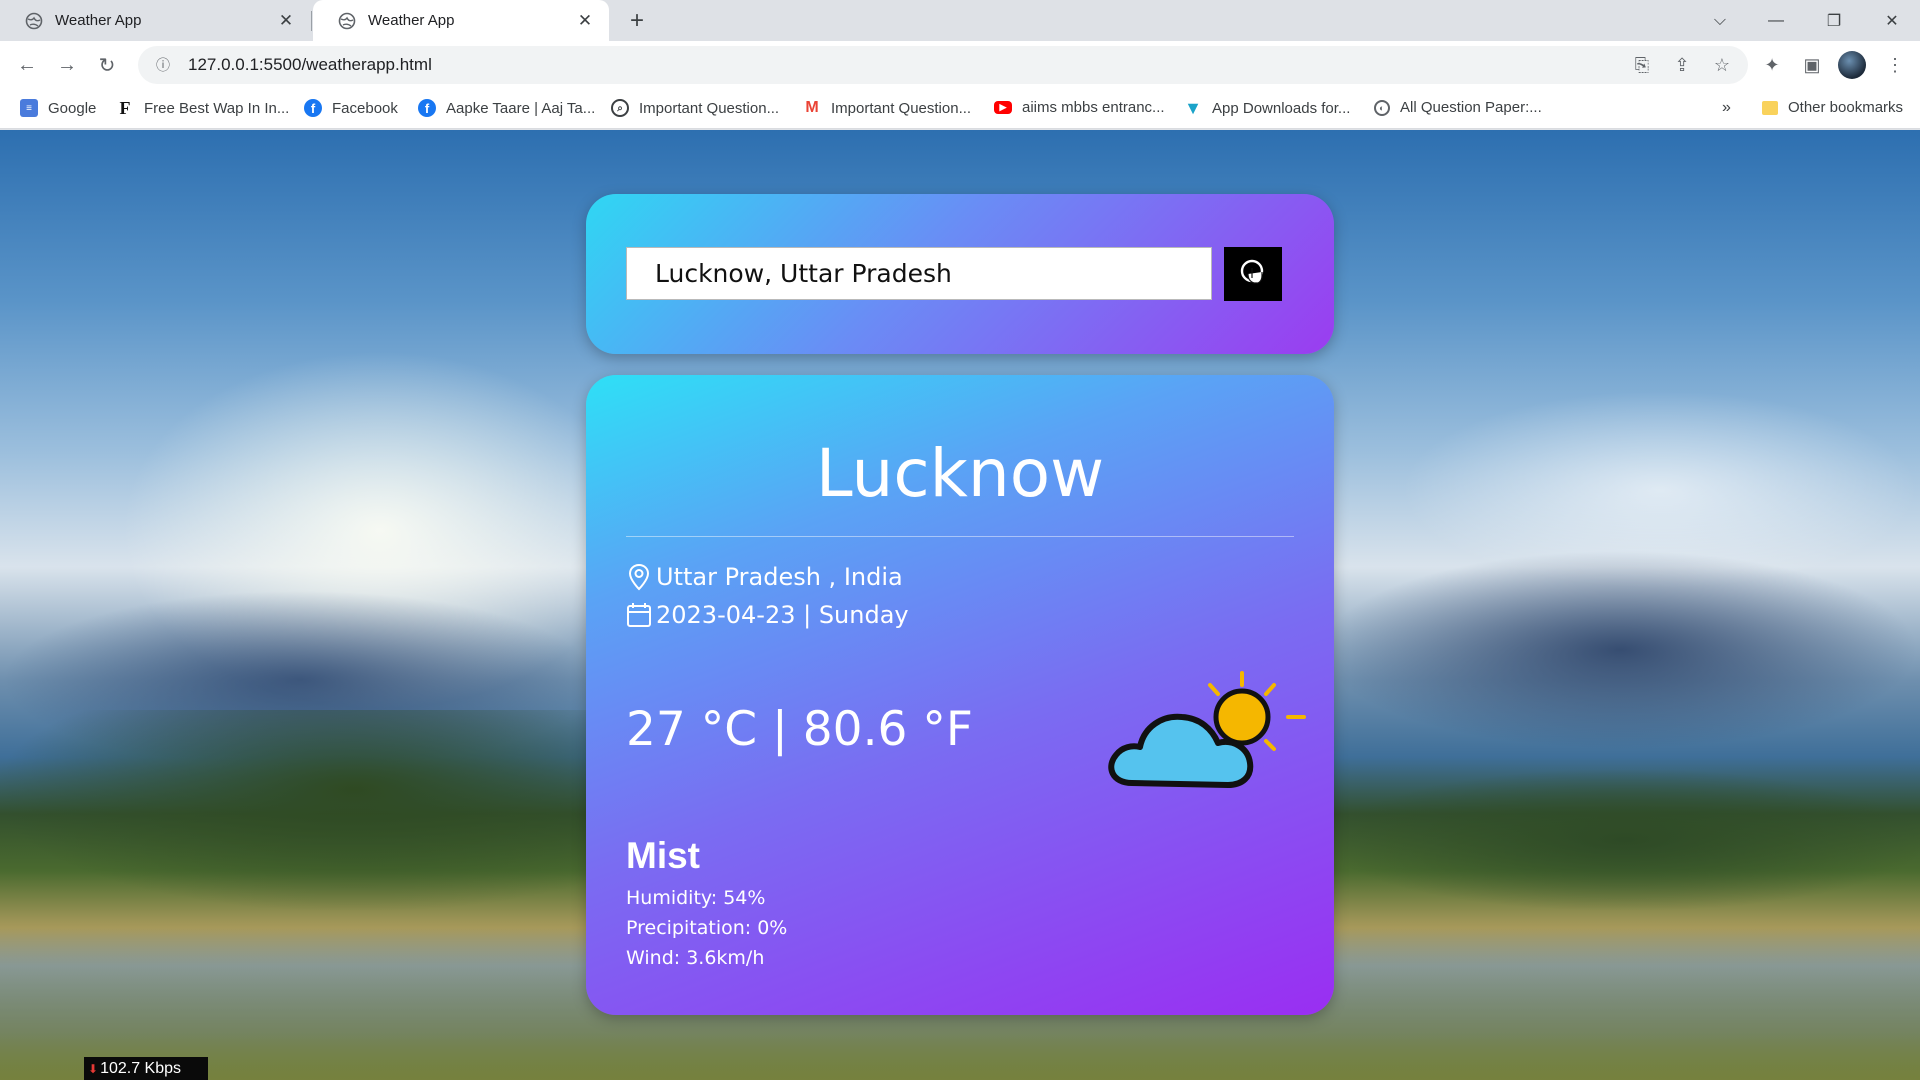 This screenshot has width=1920, height=1080. Describe the element at coordinates (311, 21) in the screenshot. I see `tab-separator` at that location.